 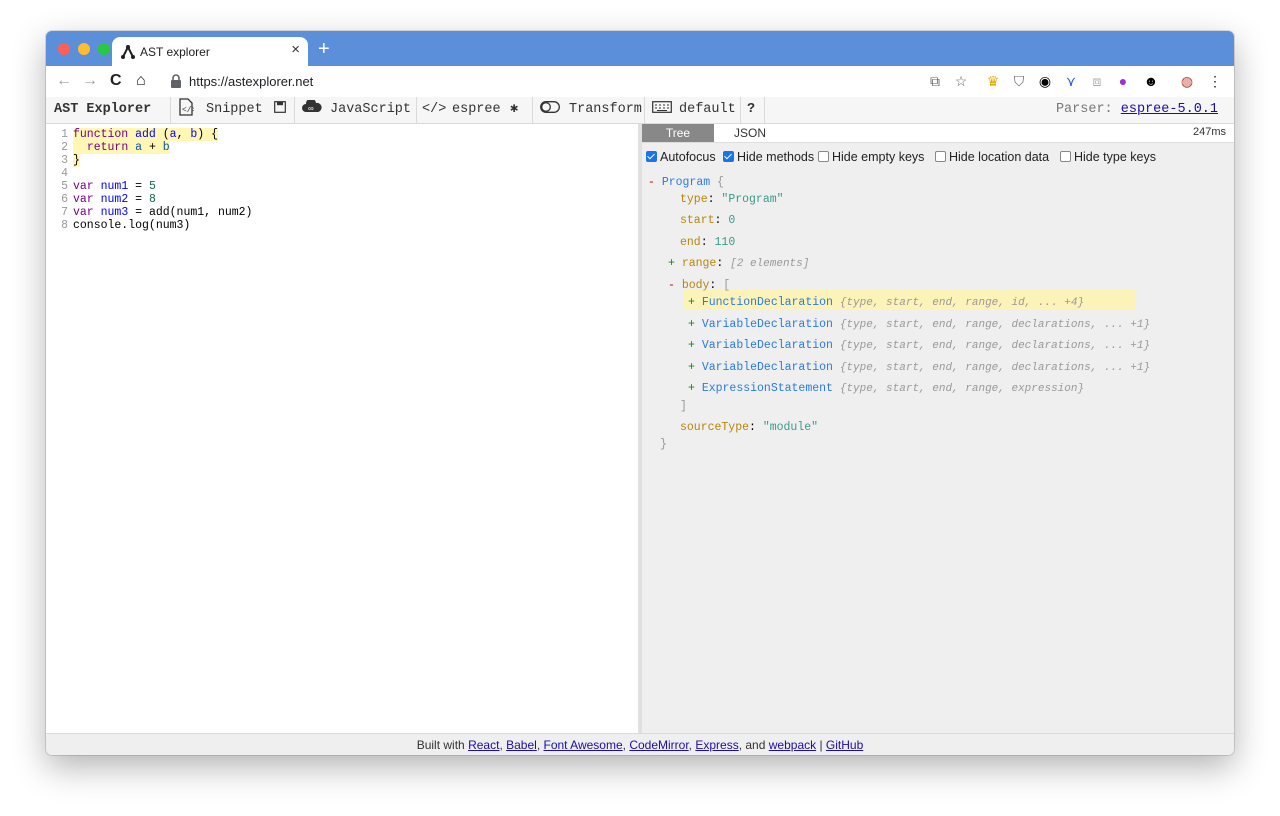 What do you see at coordinates (141, 81) in the screenshot?
I see `home-button: ⌂` at bounding box center [141, 81].